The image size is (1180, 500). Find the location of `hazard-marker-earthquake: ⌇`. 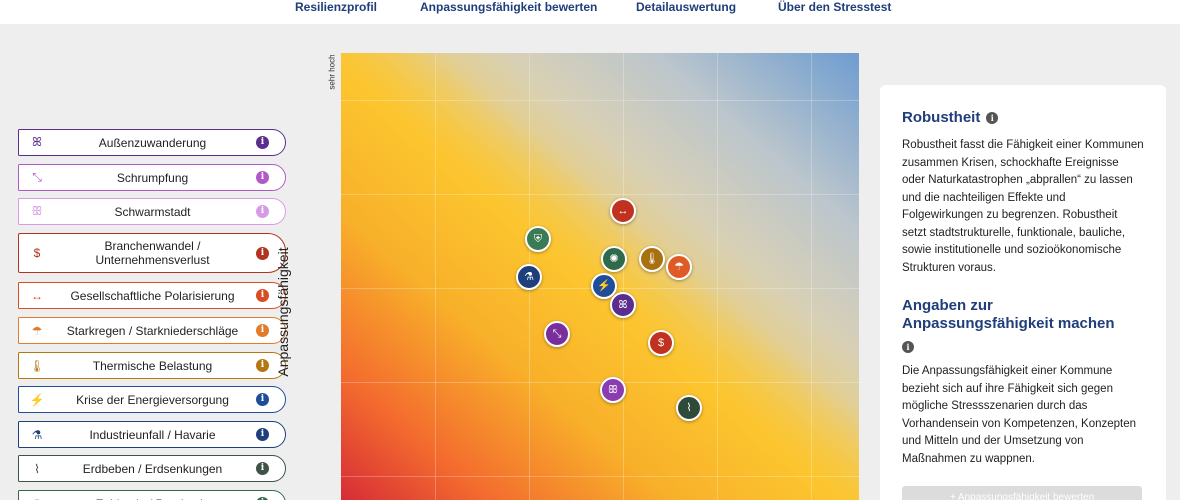

hazard-marker-earthquake: ⌇ is located at coordinates (689, 408).